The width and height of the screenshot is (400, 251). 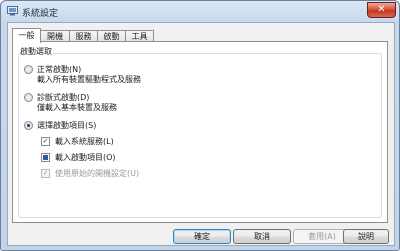 What do you see at coordinates (28, 125) in the screenshot?
I see `selective-startup-radio` at bounding box center [28, 125].